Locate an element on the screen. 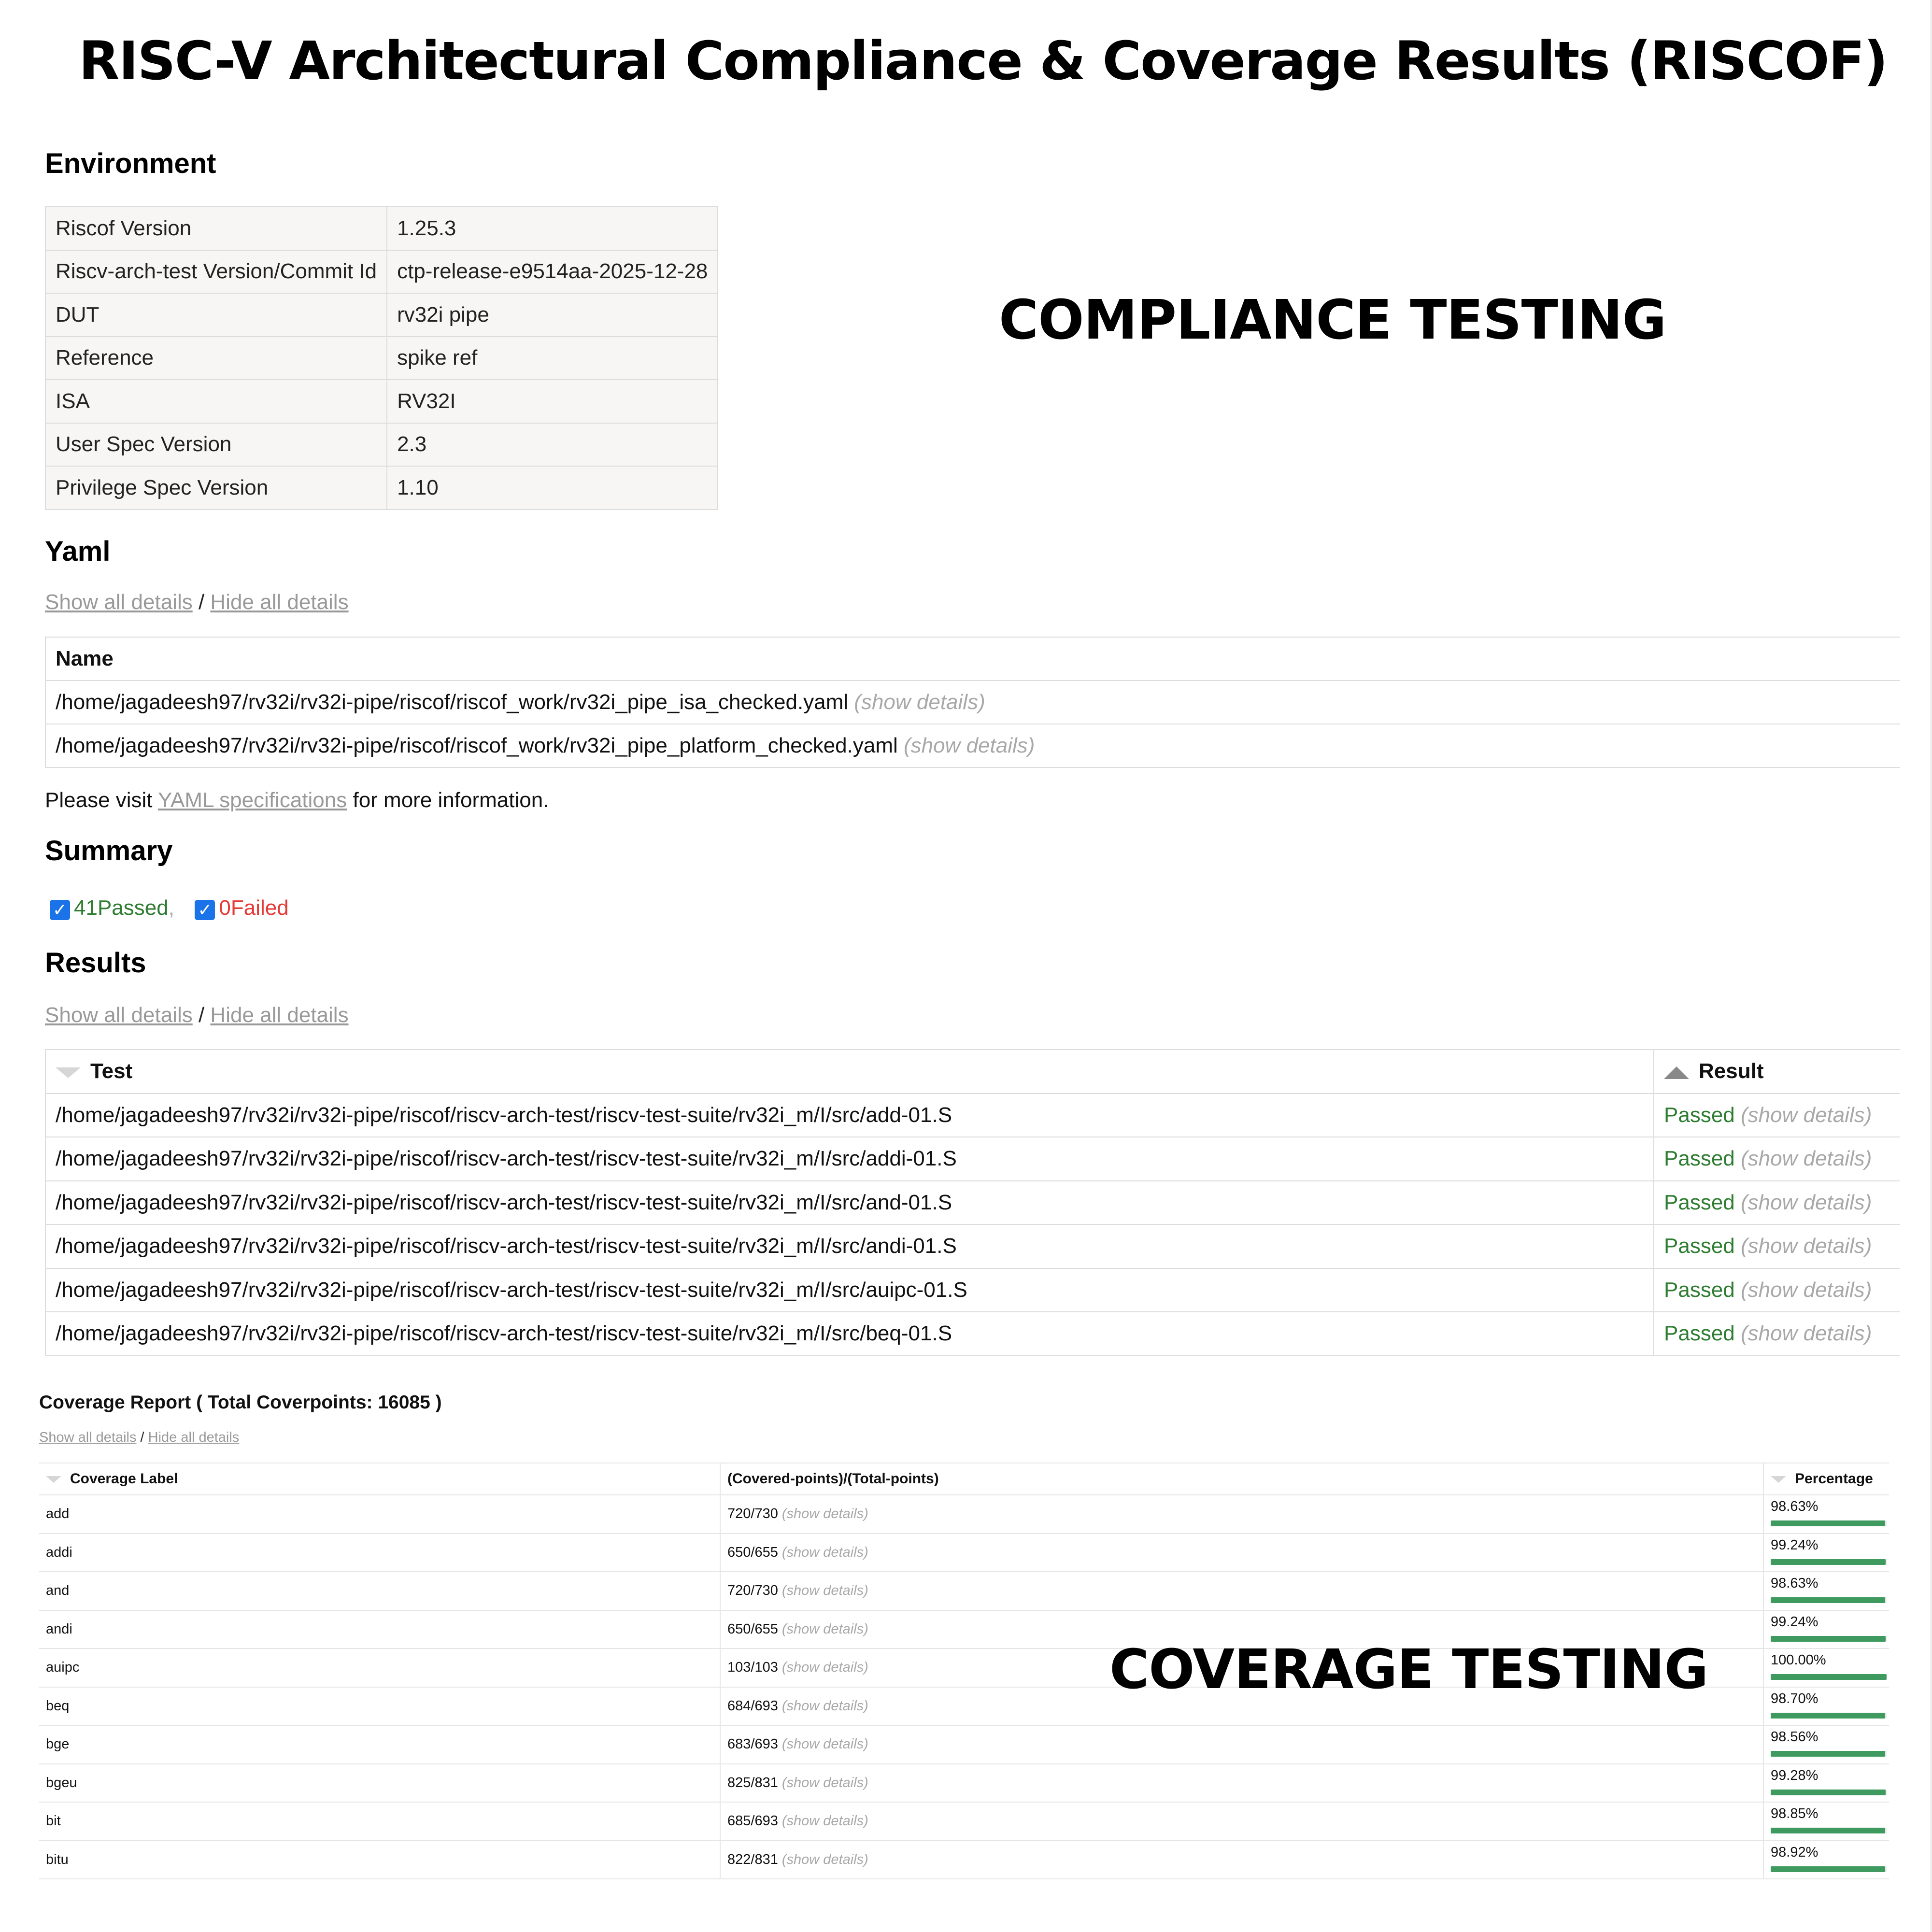 This screenshot has height=1932, width=1932. coverage-percentage-cell: 100.00% is located at coordinates (1826, 1668).